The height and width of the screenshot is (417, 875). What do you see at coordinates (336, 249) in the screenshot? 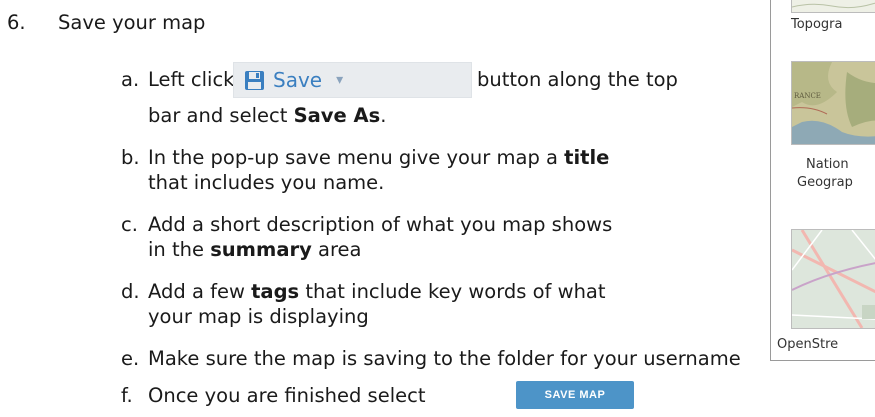
I see `item-c-line2-post: area` at bounding box center [336, 249].